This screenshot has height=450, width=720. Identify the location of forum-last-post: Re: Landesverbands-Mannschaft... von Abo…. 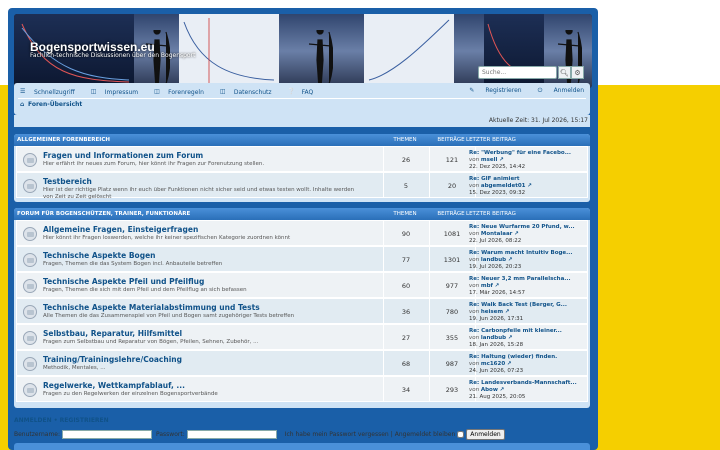
(528, 390).